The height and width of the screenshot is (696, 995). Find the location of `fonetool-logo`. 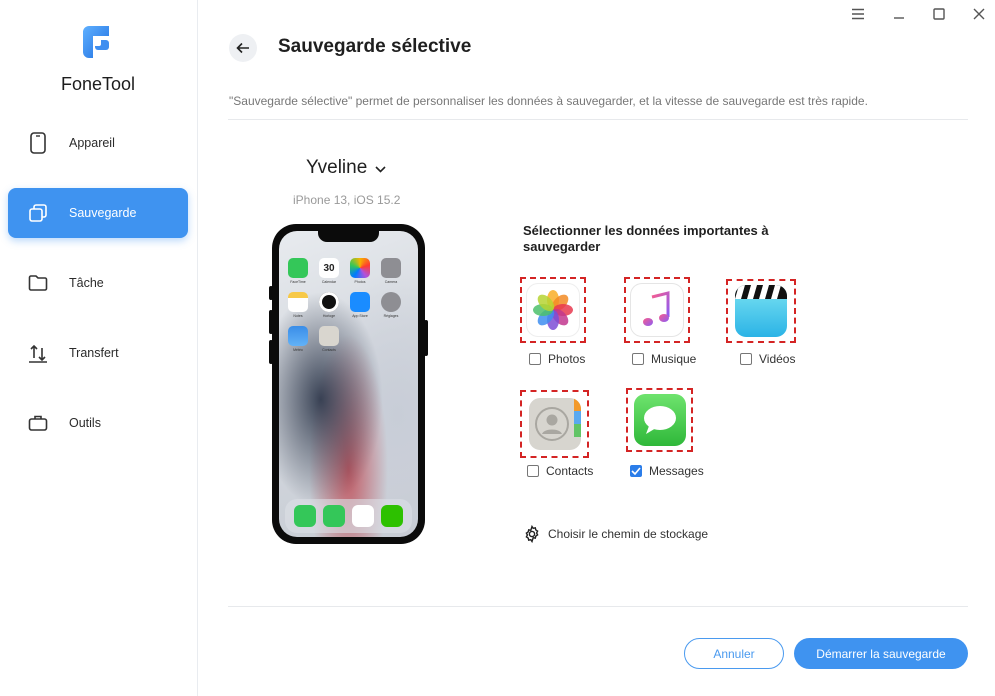

fonetool-logo is located at coordinates (97, 42).